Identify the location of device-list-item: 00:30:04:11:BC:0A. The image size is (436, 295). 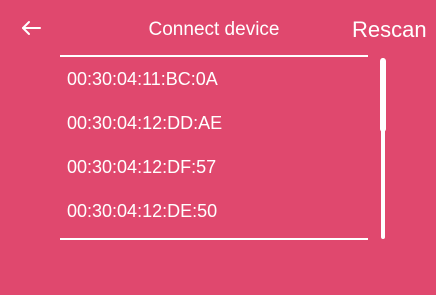
(214, 79).